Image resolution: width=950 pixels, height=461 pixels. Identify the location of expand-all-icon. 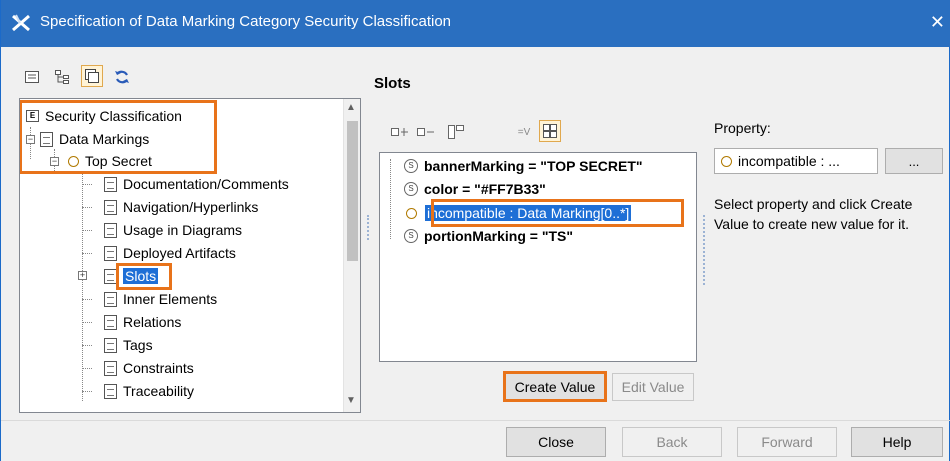
(400, 132).